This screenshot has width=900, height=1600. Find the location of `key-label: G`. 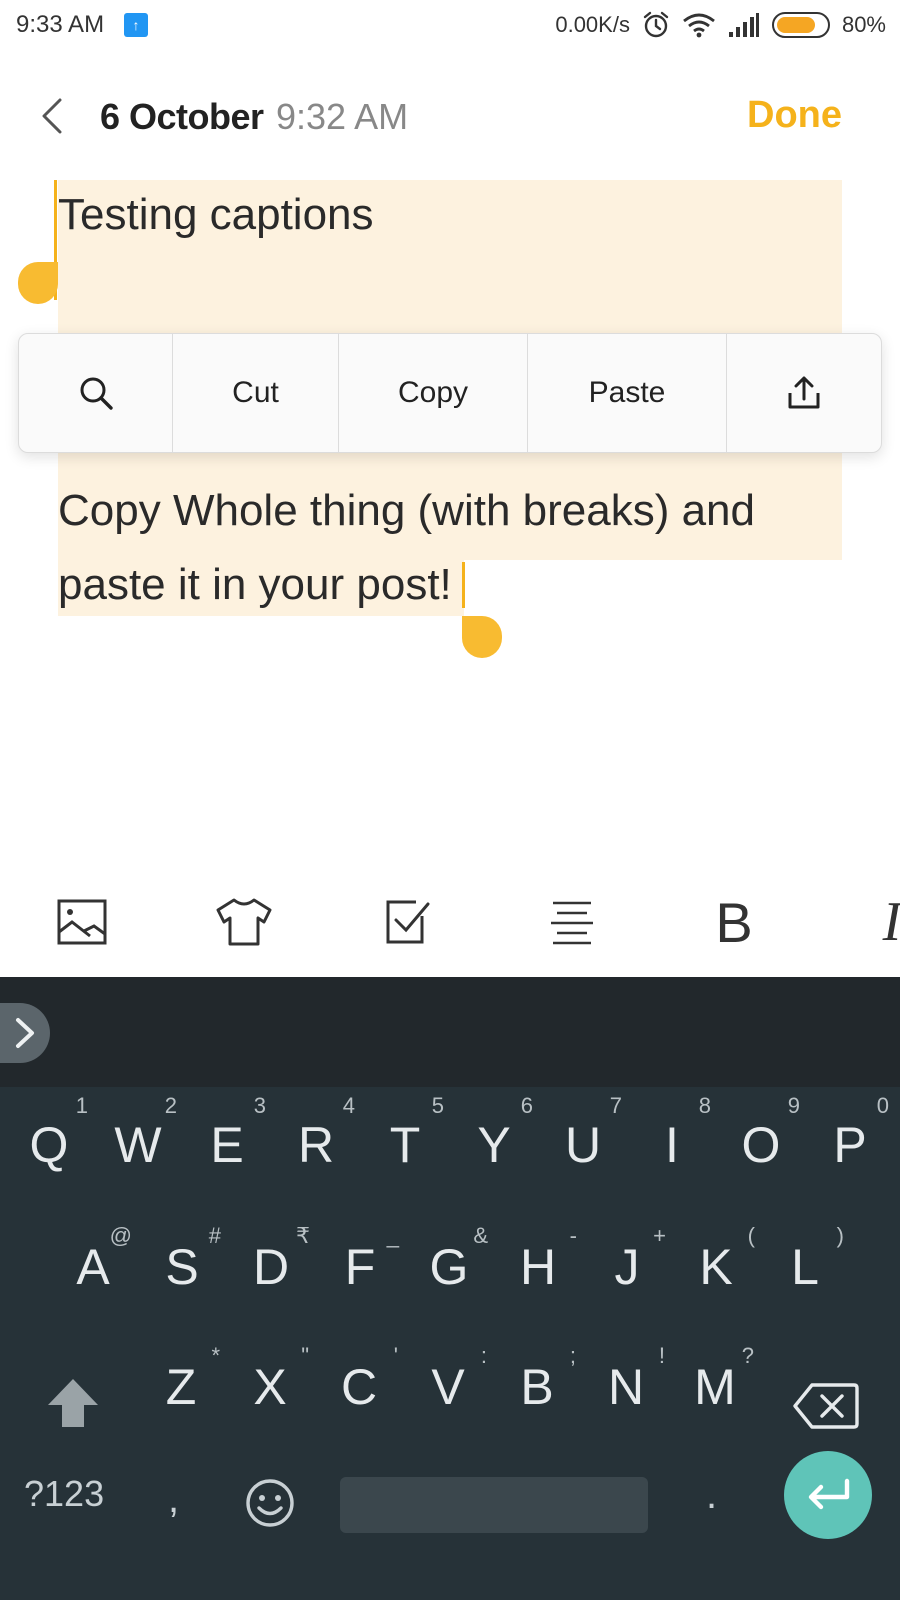

key-label: G is located at coordinates (449, 1267).